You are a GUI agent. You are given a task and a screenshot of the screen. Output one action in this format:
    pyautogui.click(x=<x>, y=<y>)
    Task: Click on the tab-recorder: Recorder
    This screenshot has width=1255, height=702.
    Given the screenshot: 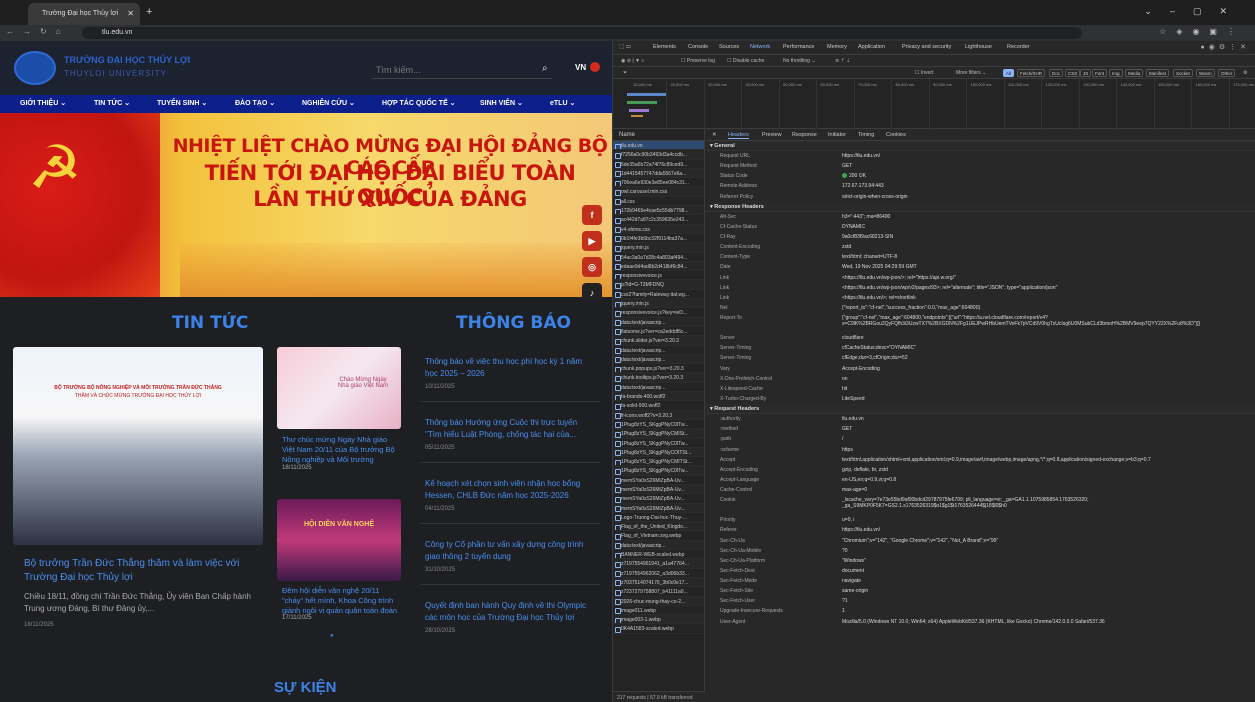 What is the action you would take?
    pyautogui.click(x=1018, y=47)
    